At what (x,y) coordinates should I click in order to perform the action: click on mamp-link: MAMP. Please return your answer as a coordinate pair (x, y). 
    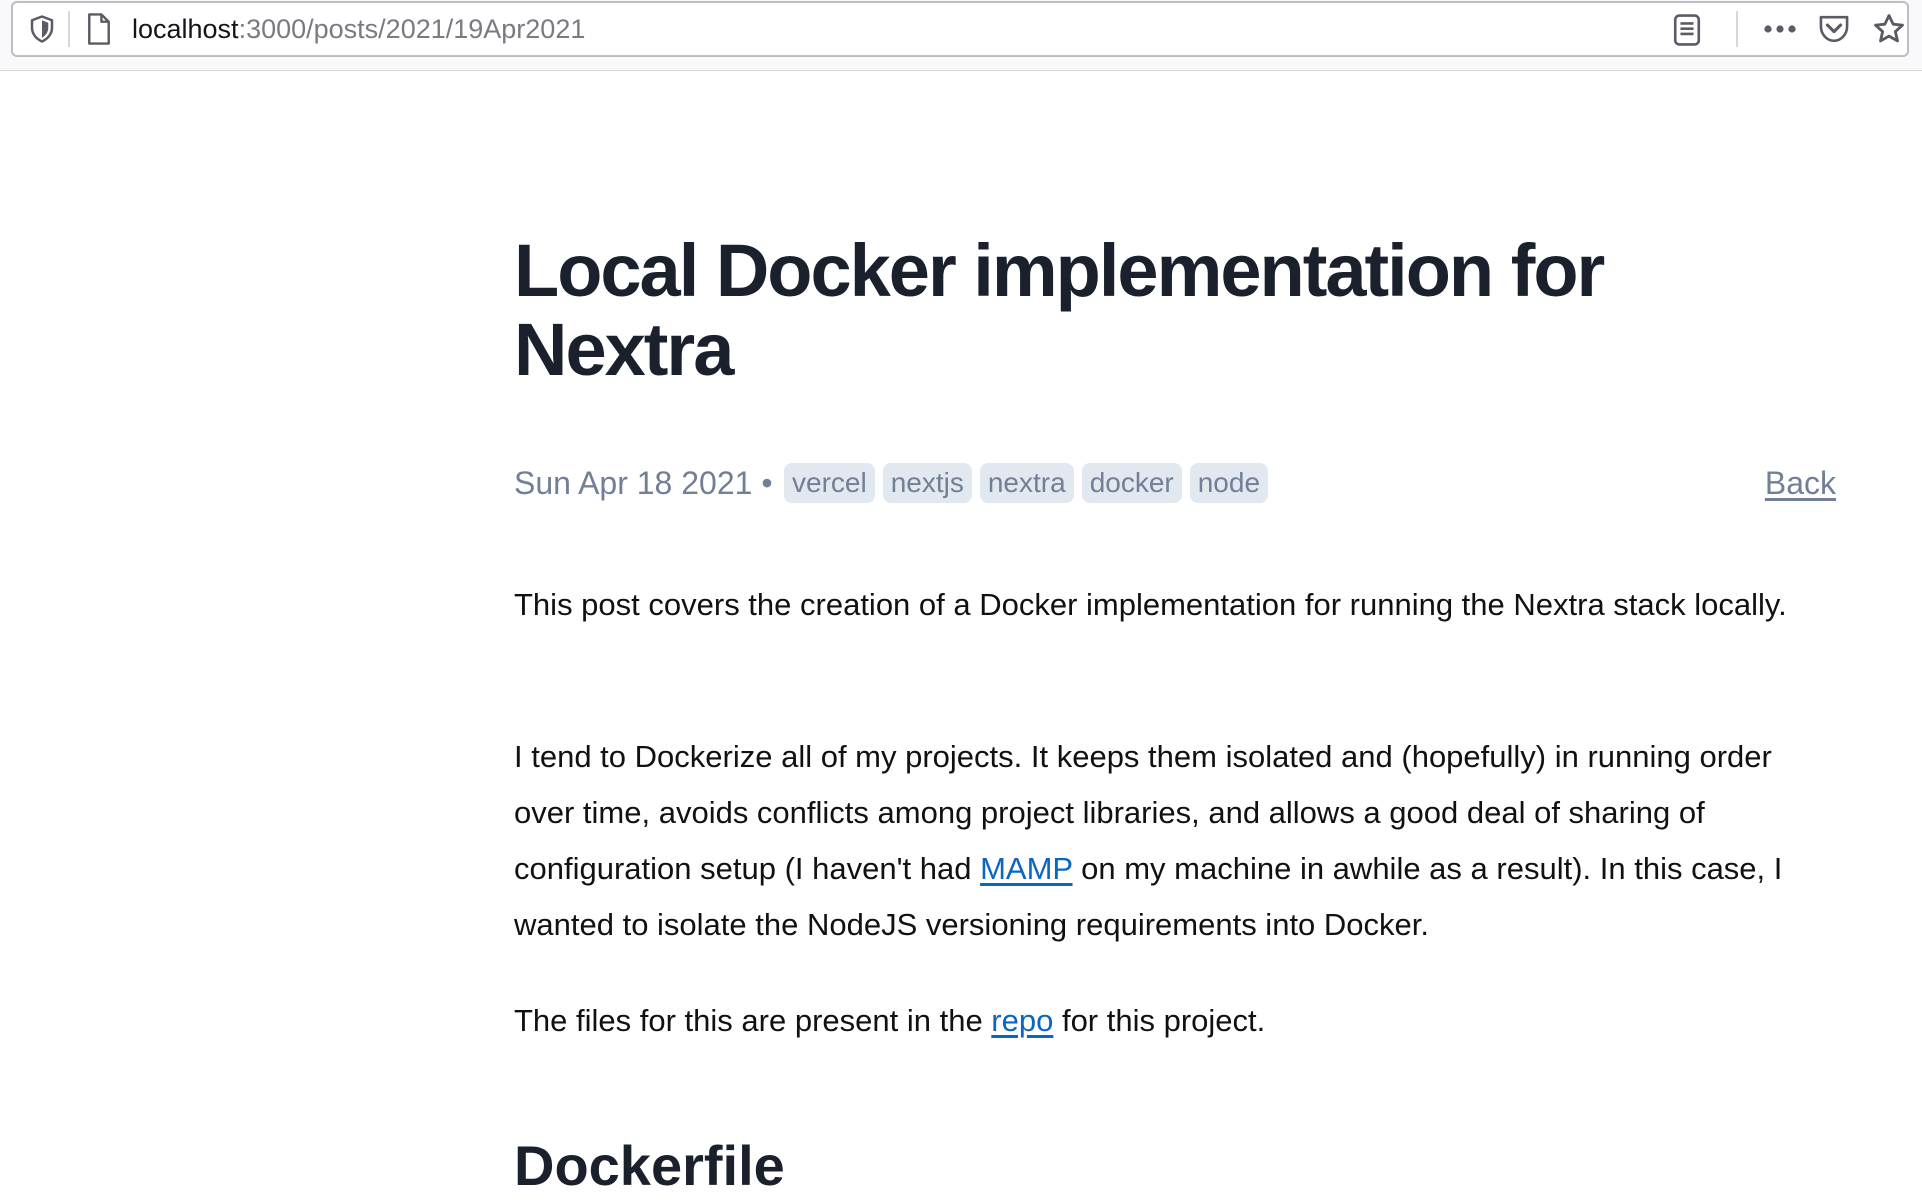
    Looking at the image, I should click on (1026, 868).